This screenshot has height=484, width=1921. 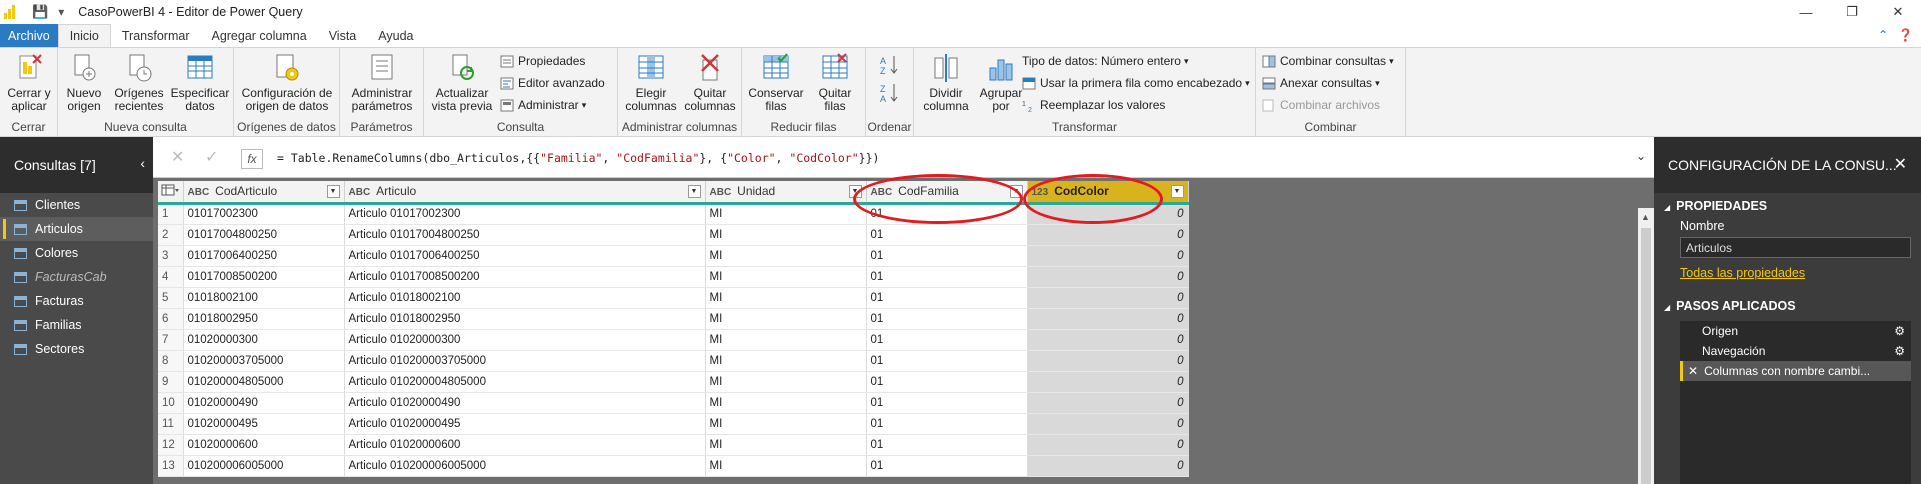 I want to click on close-panel-icon: ✕, so click(x=1900, y=164).